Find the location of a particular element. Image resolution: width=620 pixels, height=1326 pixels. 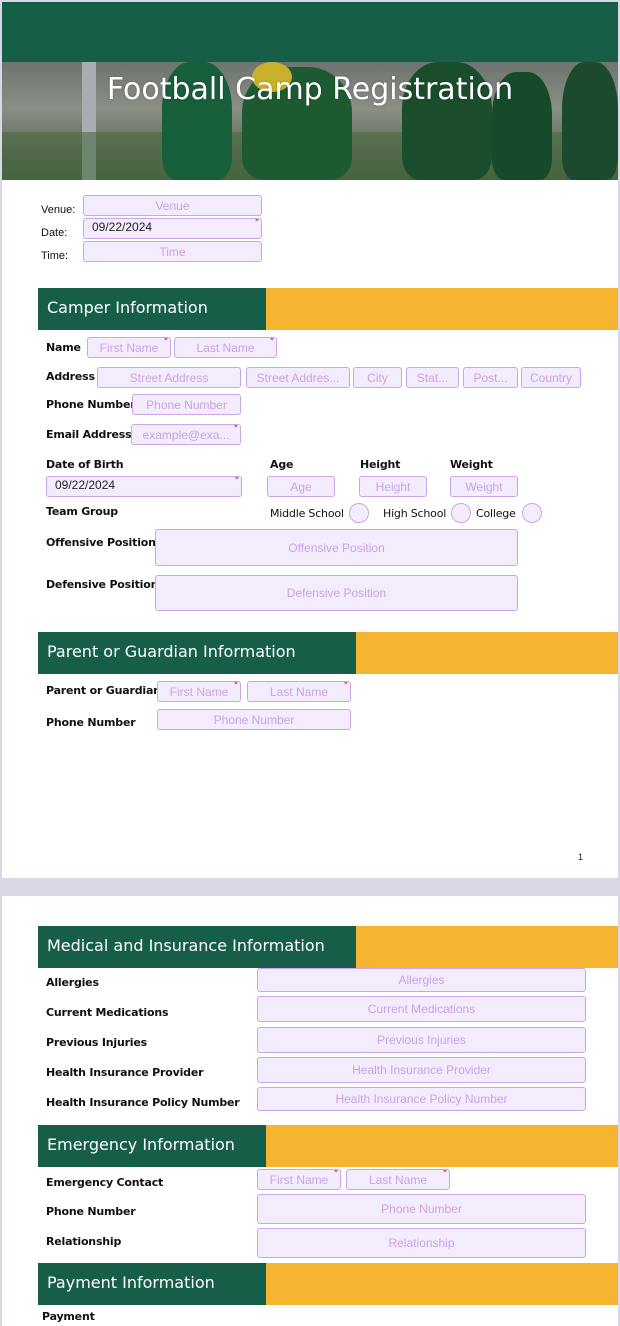

payment-label: Payment is located at coordinates (68, 1316).